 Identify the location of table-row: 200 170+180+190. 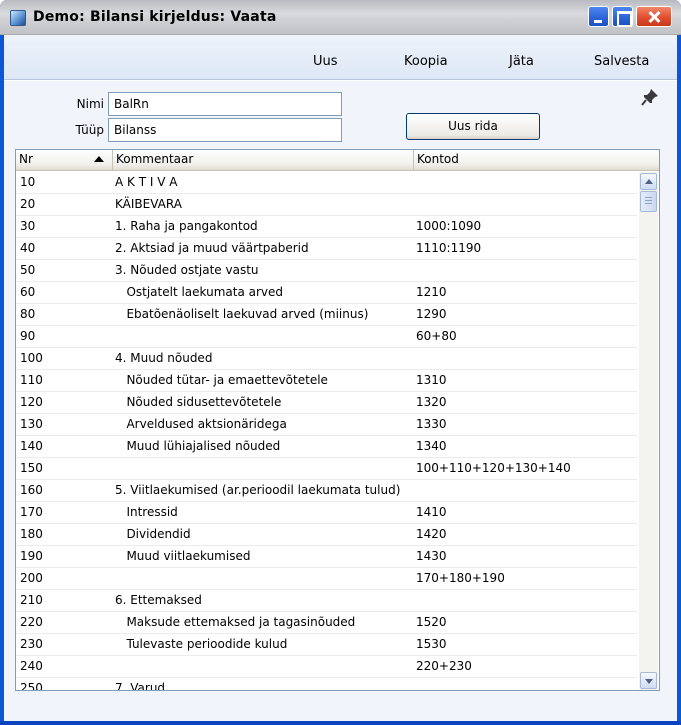
(326, 579).